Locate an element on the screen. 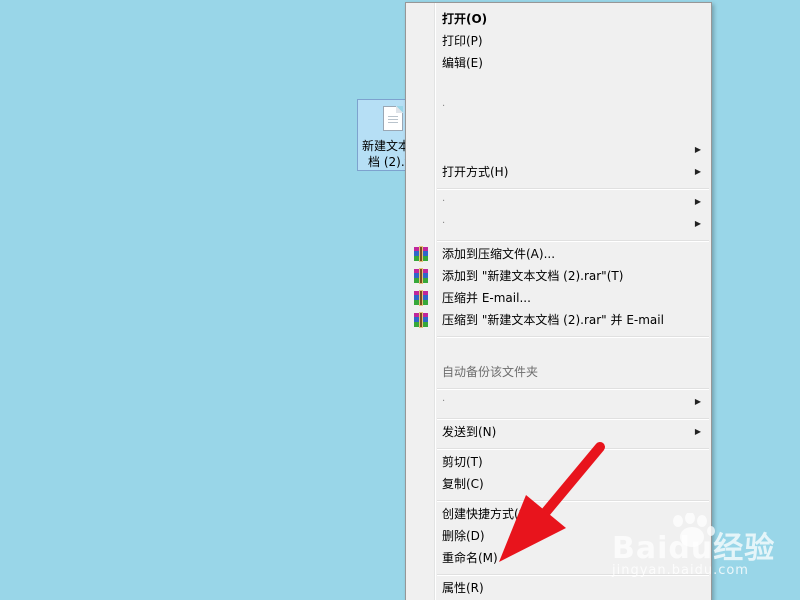  red-arrow-shaft is located at coordinates (572, 480).